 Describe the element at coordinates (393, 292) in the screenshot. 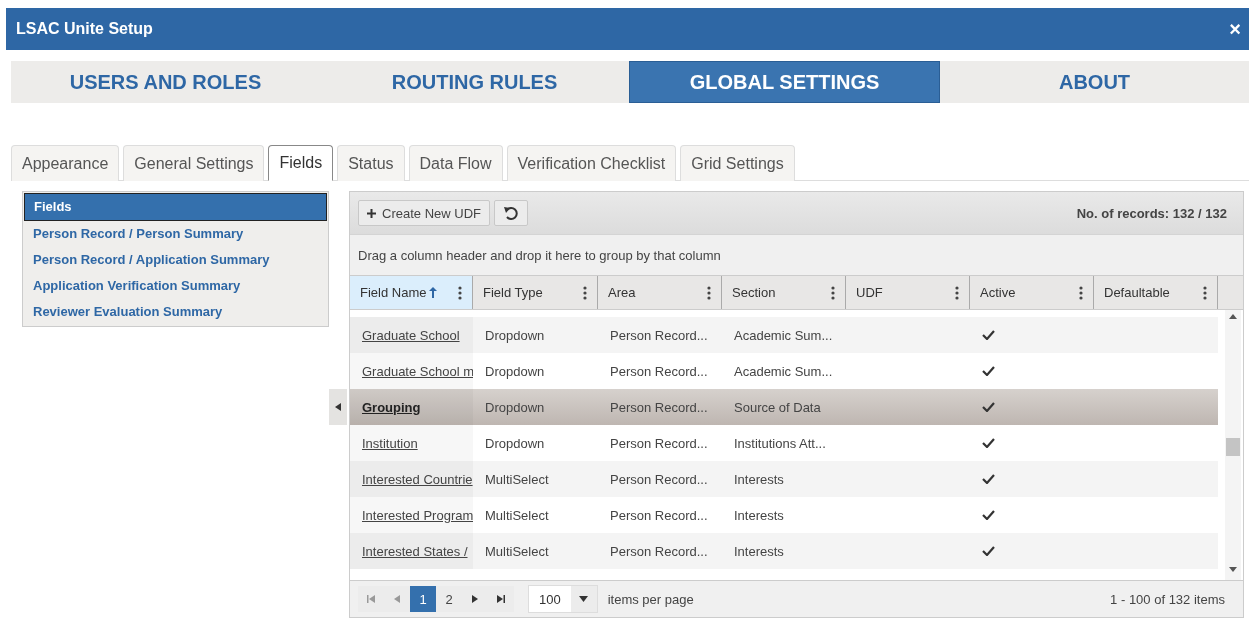

I see `column-title: Field Name` at that location.